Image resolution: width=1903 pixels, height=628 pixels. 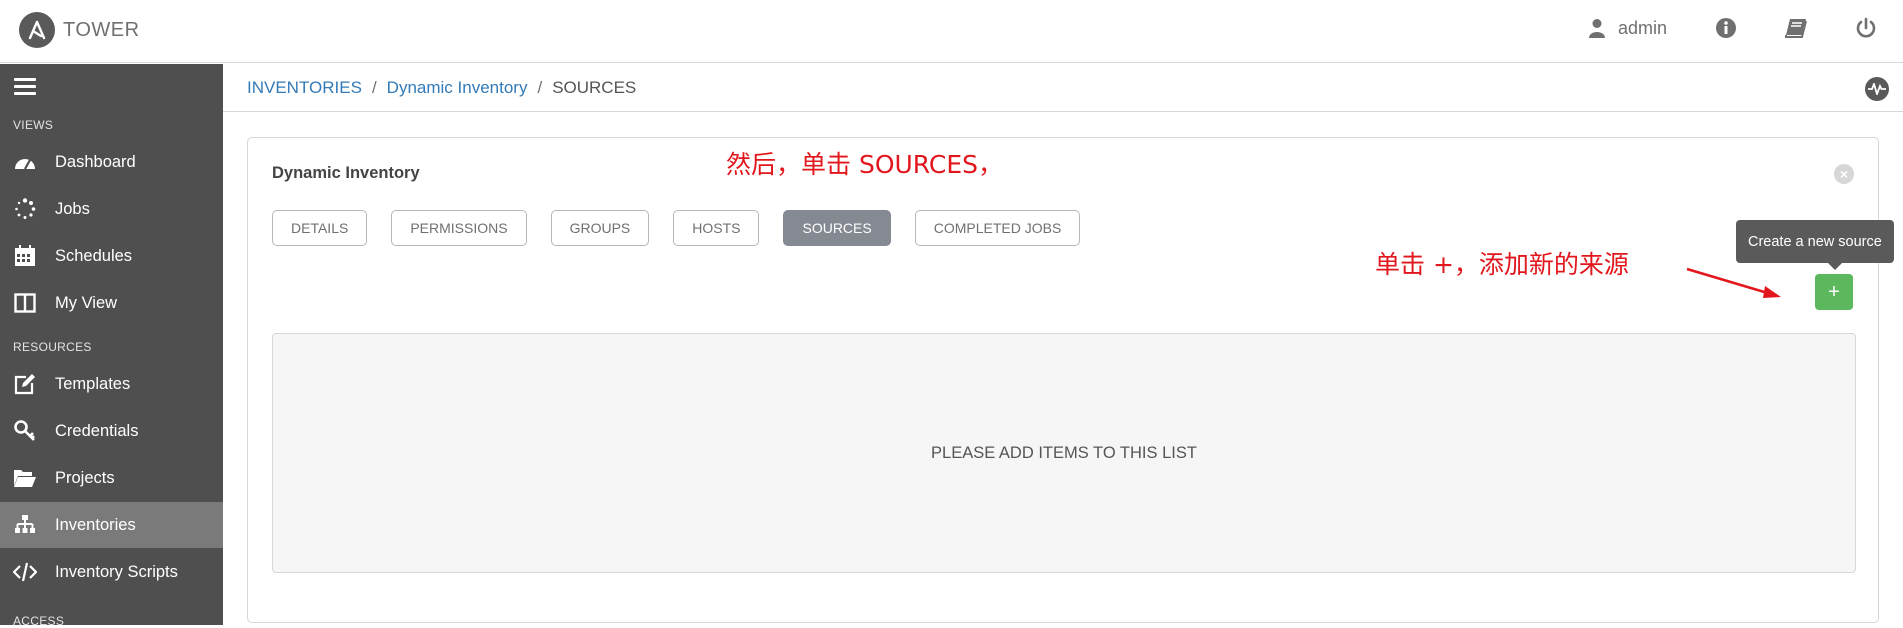 What do you see at coordinates (116, 571) in the screenshot?
I see `sidebar-item-label: Inventory Scripts` at bounding box center [116, 571].